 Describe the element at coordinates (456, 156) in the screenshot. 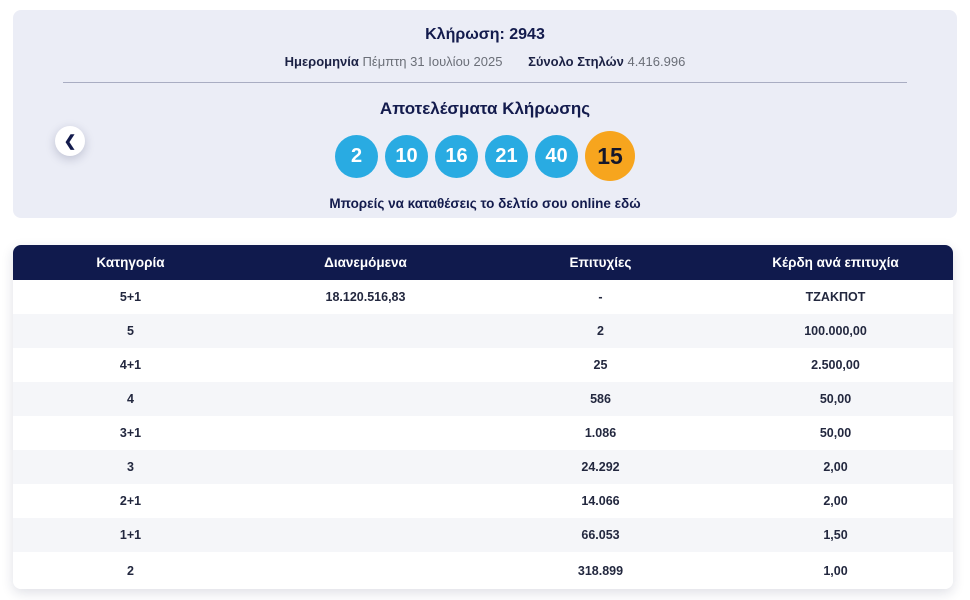

I see `winning-number-ball: 16` at that location.